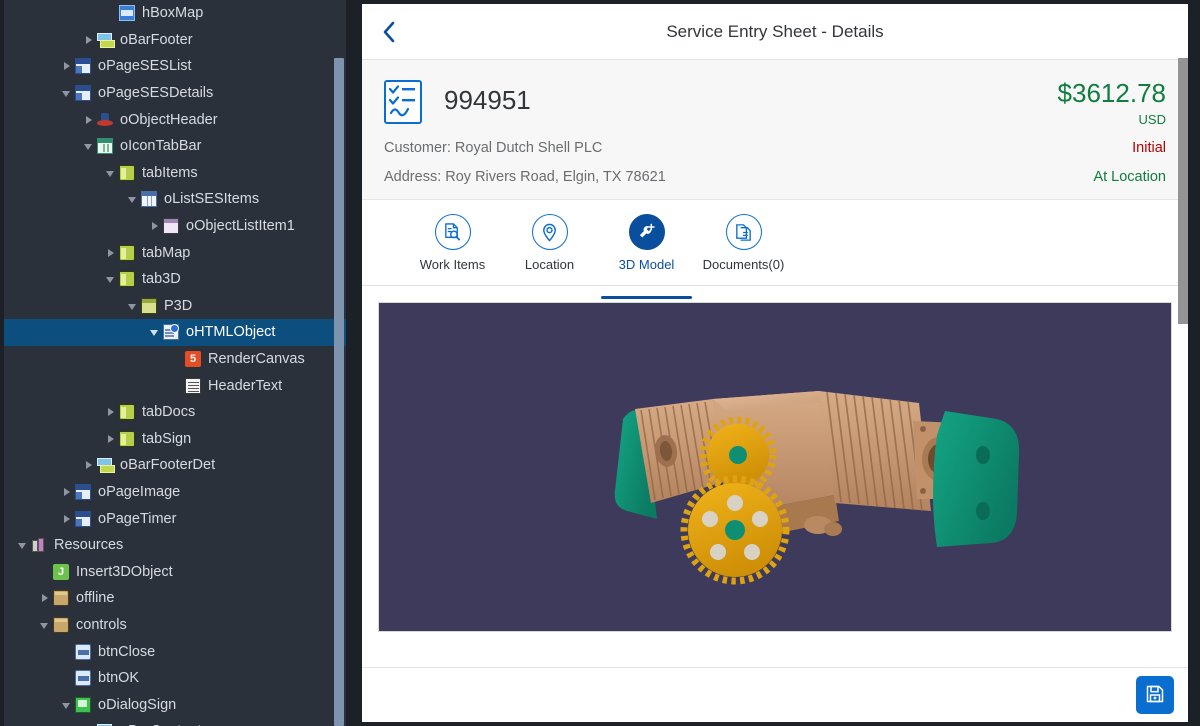 Image resolution: width=1200 pixels, height=726 pixels. Describe the element at coordinates (175, 332) in the screenshot. I see `tree-item-oHTMLObject: oHTMLObject` at that location.